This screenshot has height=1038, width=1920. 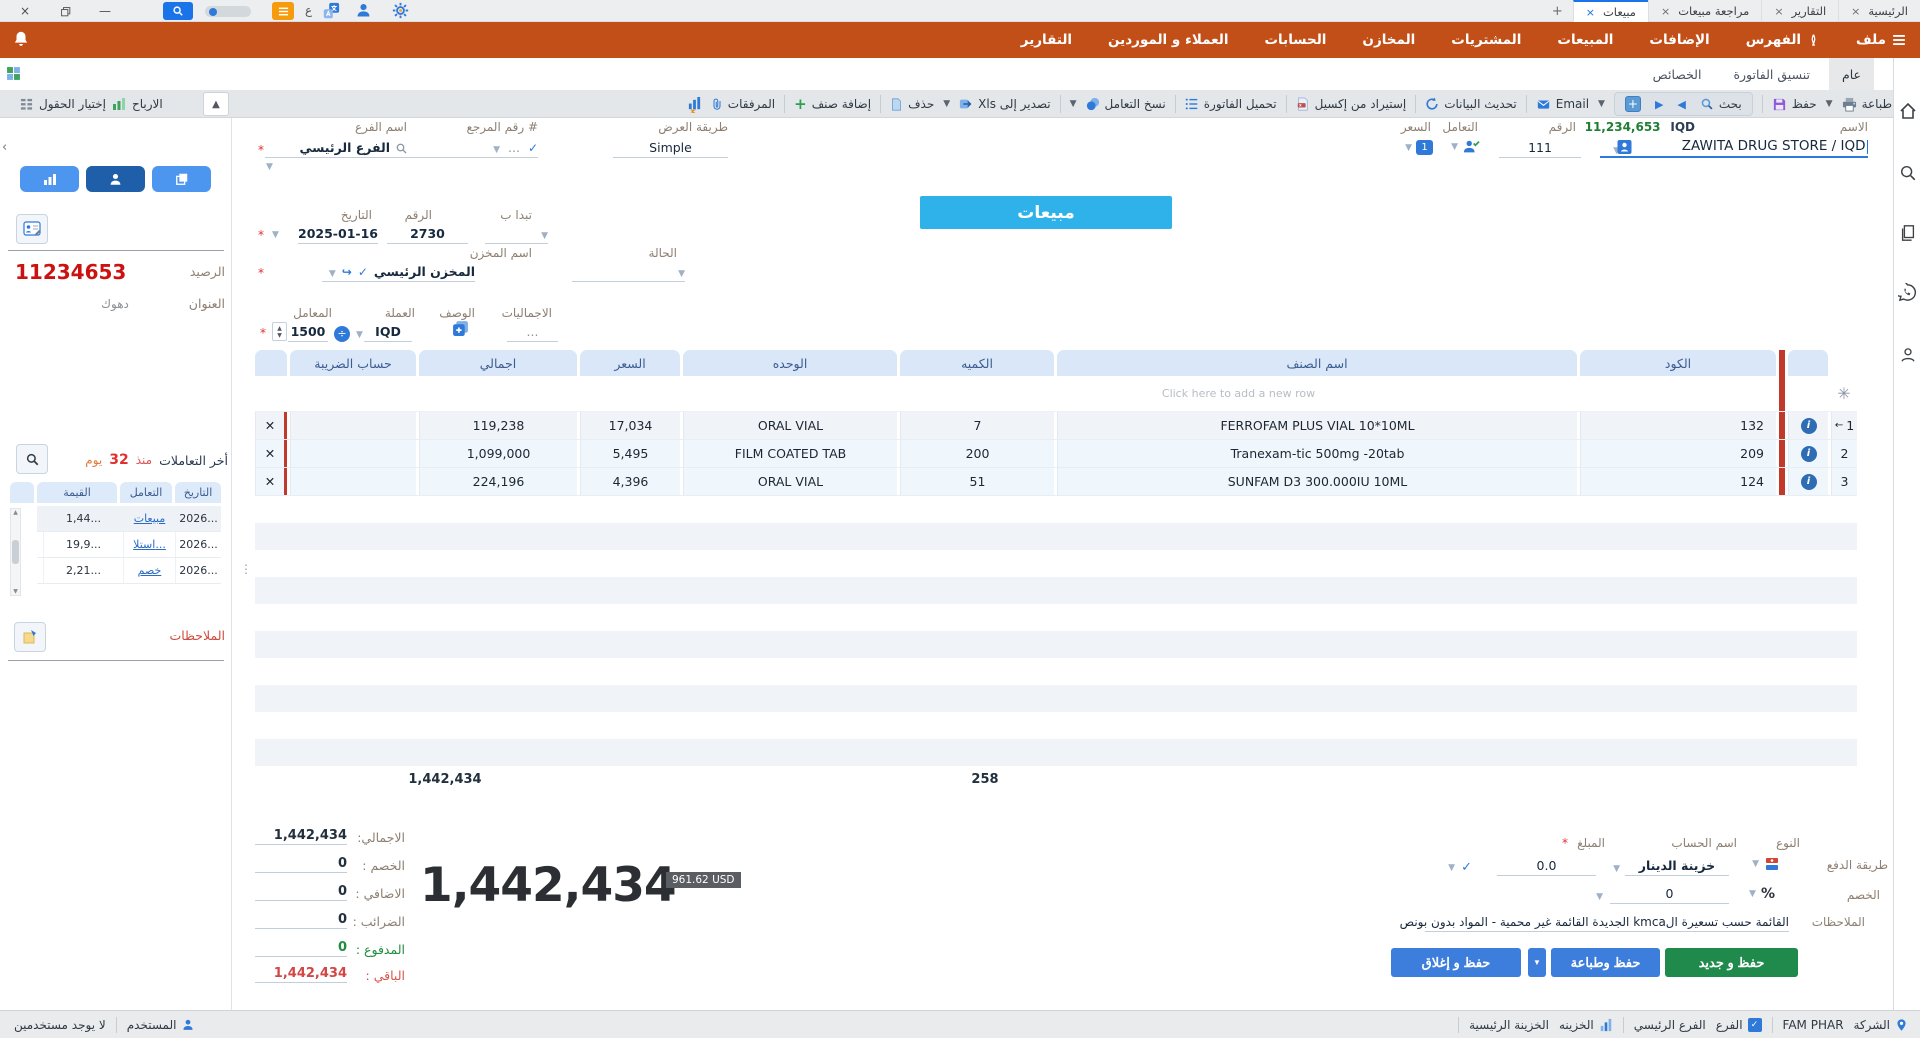 What do you see at coordinates (912, 104) in the screenshot?
I see `delete-button: حذف` at bounding box center [912, 104].